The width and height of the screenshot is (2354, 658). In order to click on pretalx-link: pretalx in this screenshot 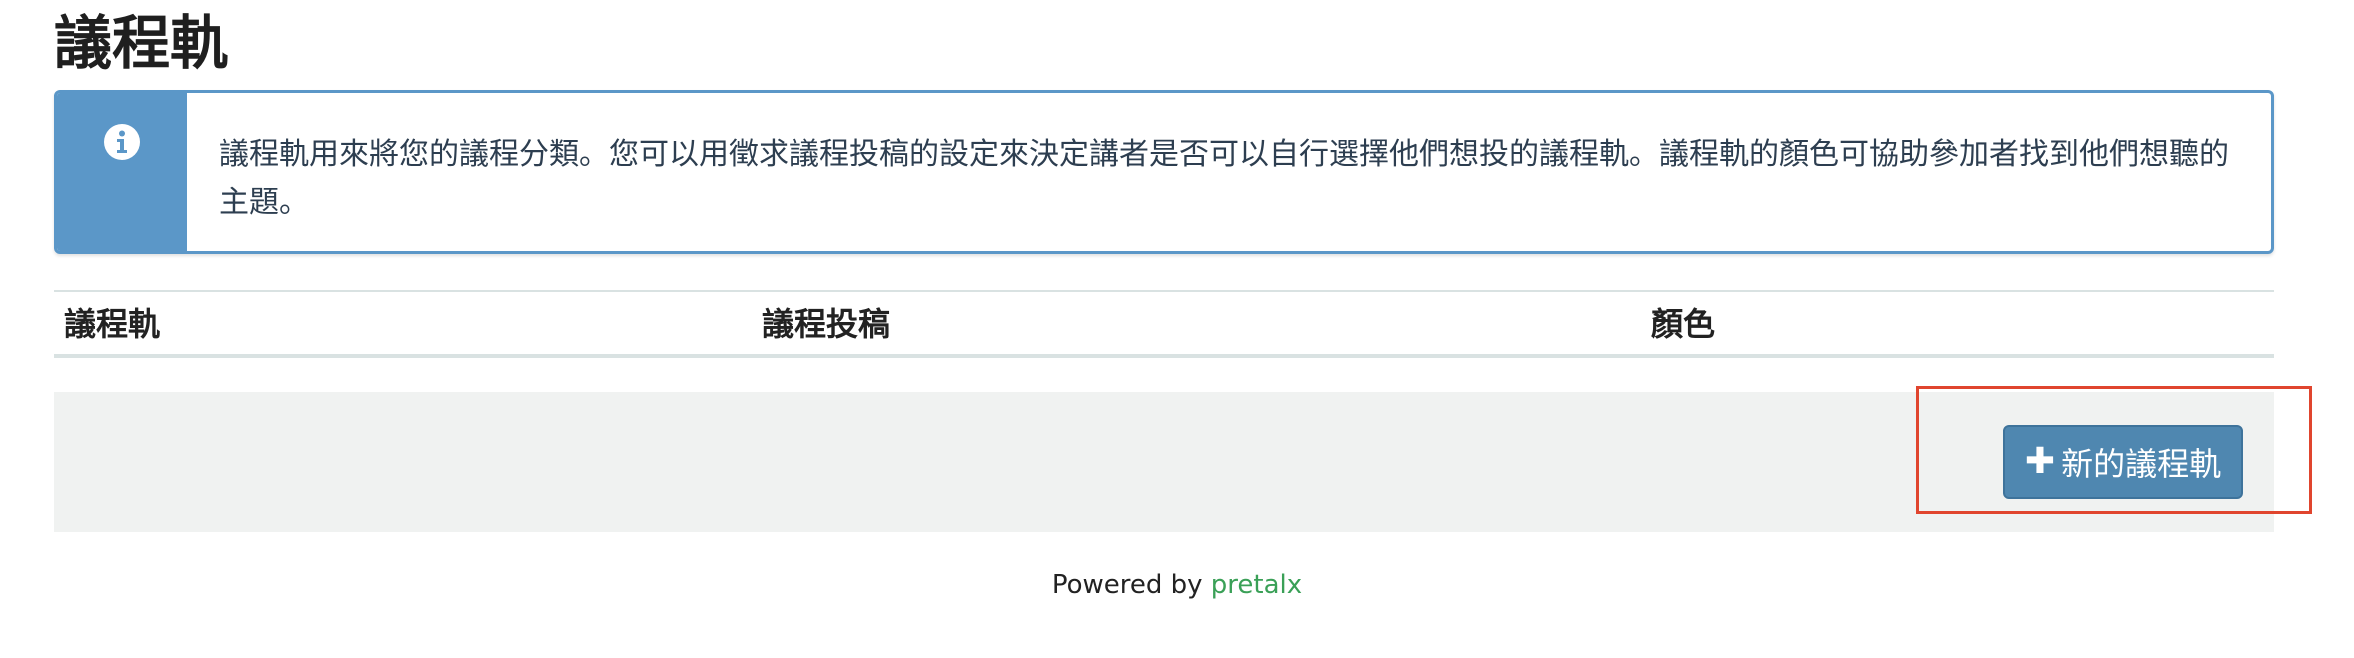, I will do `click(1256, 585)`.